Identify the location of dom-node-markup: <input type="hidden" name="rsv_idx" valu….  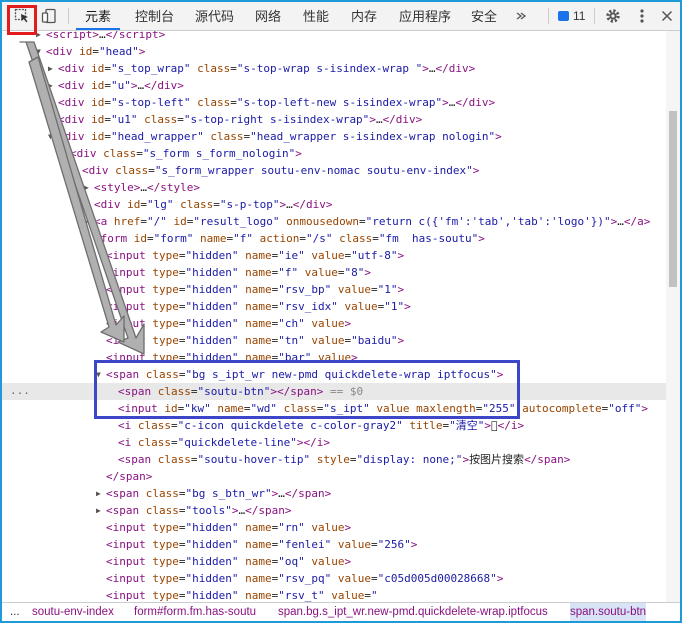
(258, 306).